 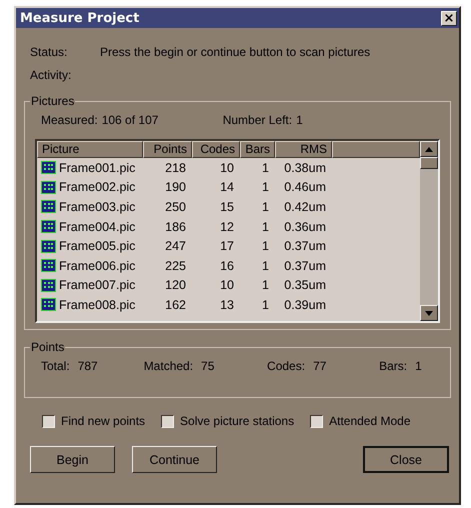 I want to click on measured-label: Measured:, so click(x=69, y=119).